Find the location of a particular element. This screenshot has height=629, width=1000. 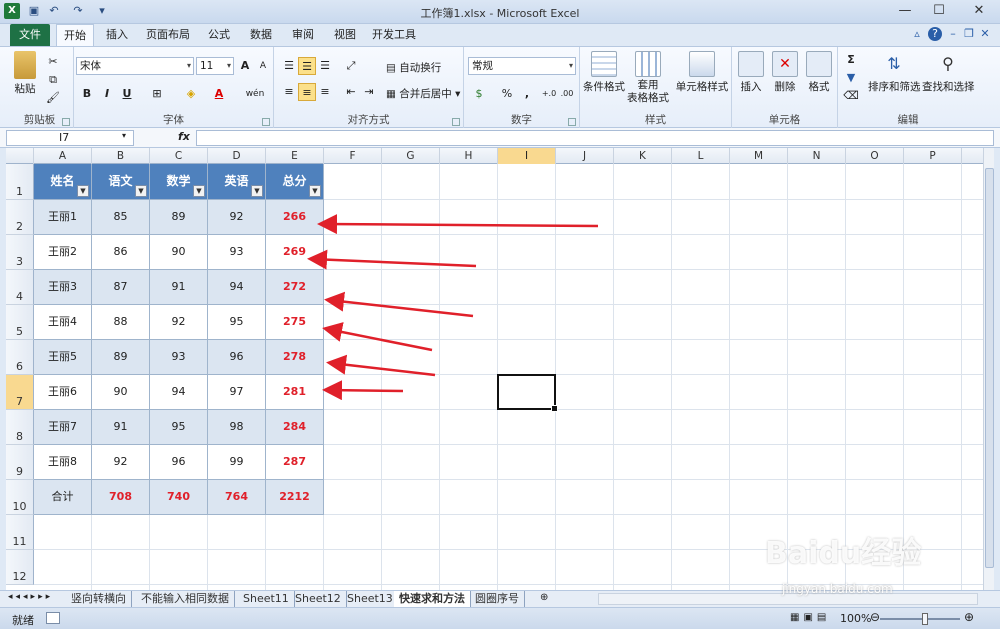

fill-color-icon: ◈ is located at coordinates (191, 94).